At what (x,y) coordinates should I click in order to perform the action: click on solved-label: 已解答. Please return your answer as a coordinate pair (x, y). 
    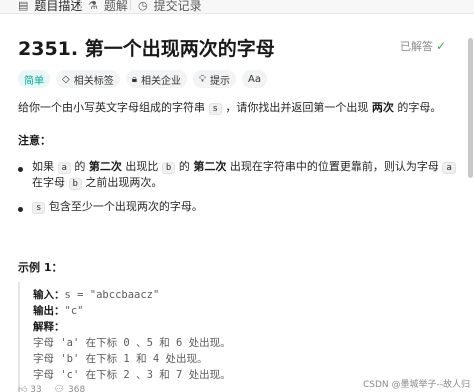
    Looking at the image, I should click on (416, 46).